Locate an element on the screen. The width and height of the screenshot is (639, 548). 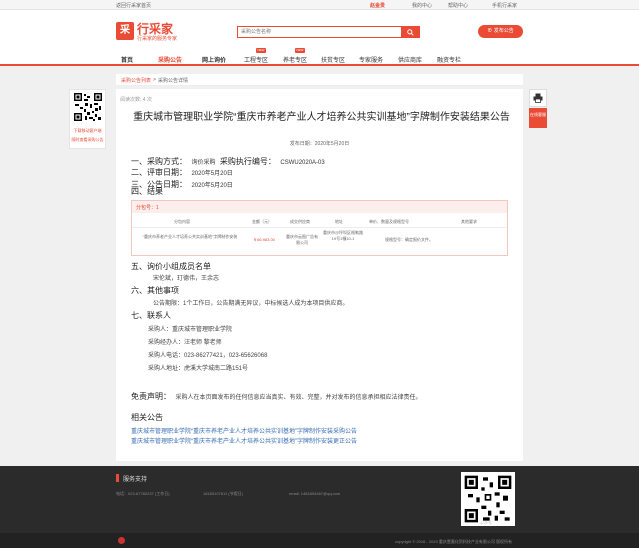
table-divider is located at coordinates (319, 227).